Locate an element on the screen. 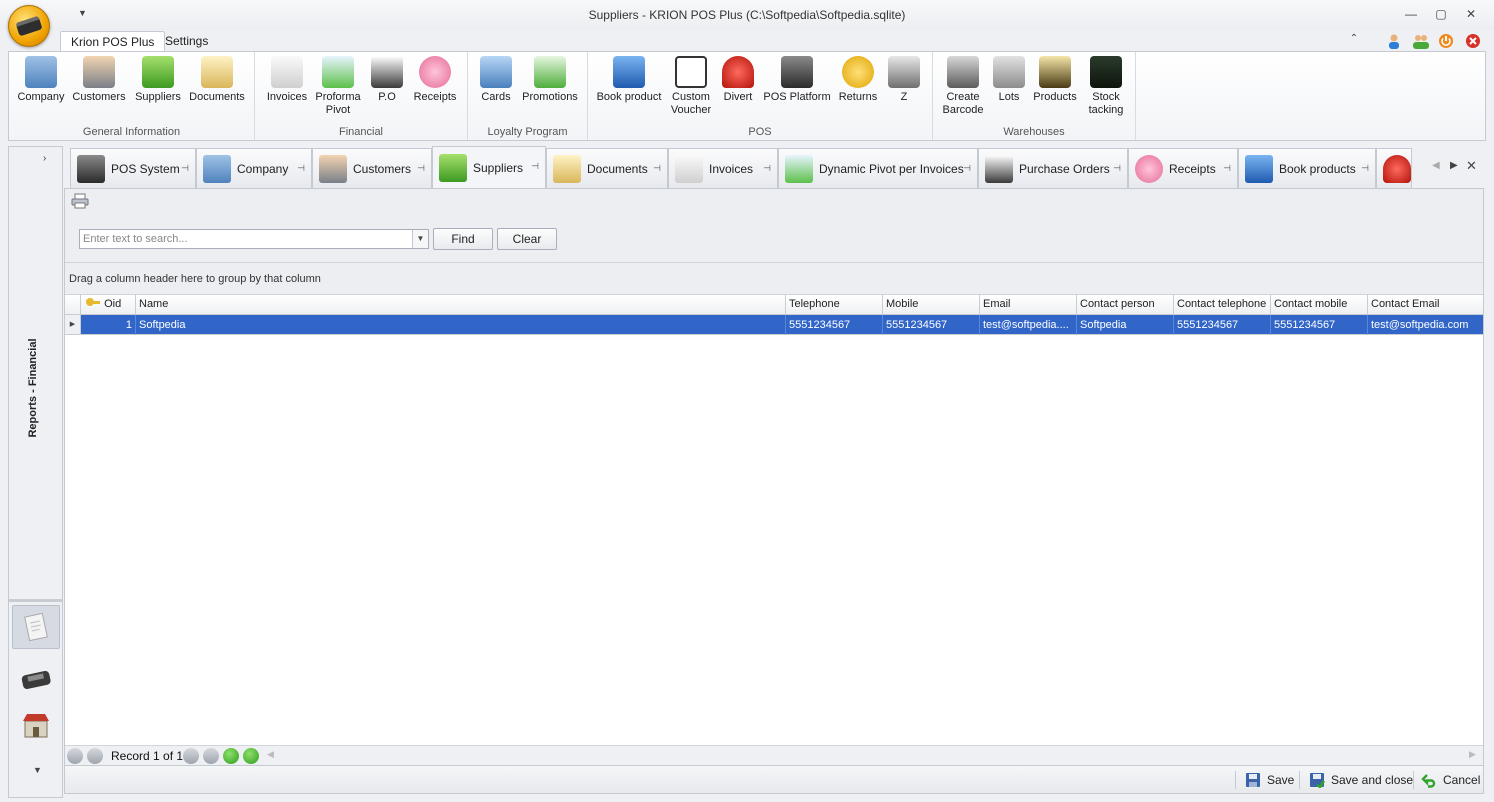  column-header-name: Name is located at coordinates (461, 305).